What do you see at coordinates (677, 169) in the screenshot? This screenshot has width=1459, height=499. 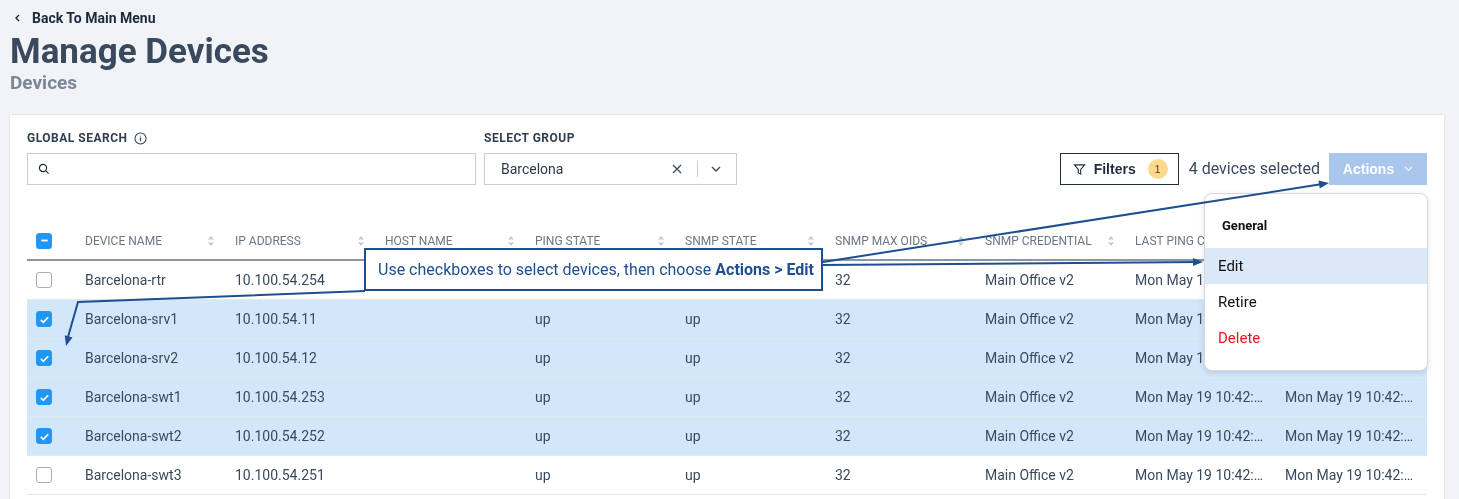 I see `clear-icon` at bounding box center [677, 169].